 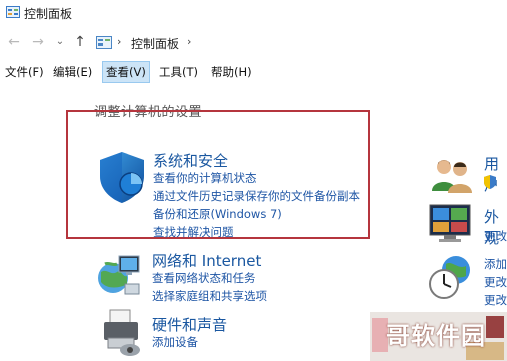 What do you see at coordinates (189, 324) in the screenshot?
I see `category-hardware-sound: 硬件和声音` at bounding box center [189, 324].